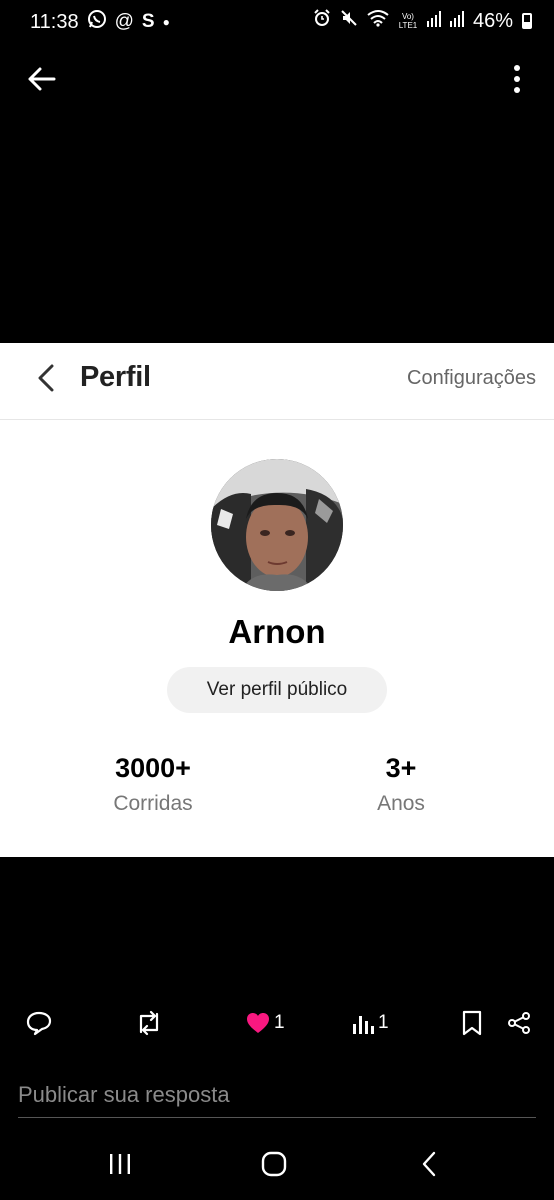 This screenshot has height=1200, width=554. I want to click on stat-label: Anos, so click(401, 803).